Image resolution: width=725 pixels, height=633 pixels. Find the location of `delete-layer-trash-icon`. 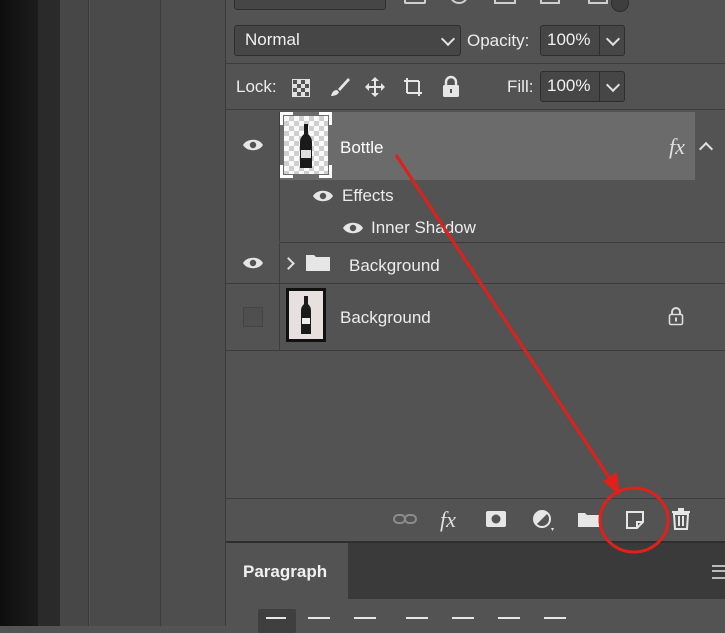

delete-layer-trash-icon is located at coordinates (681, 519).